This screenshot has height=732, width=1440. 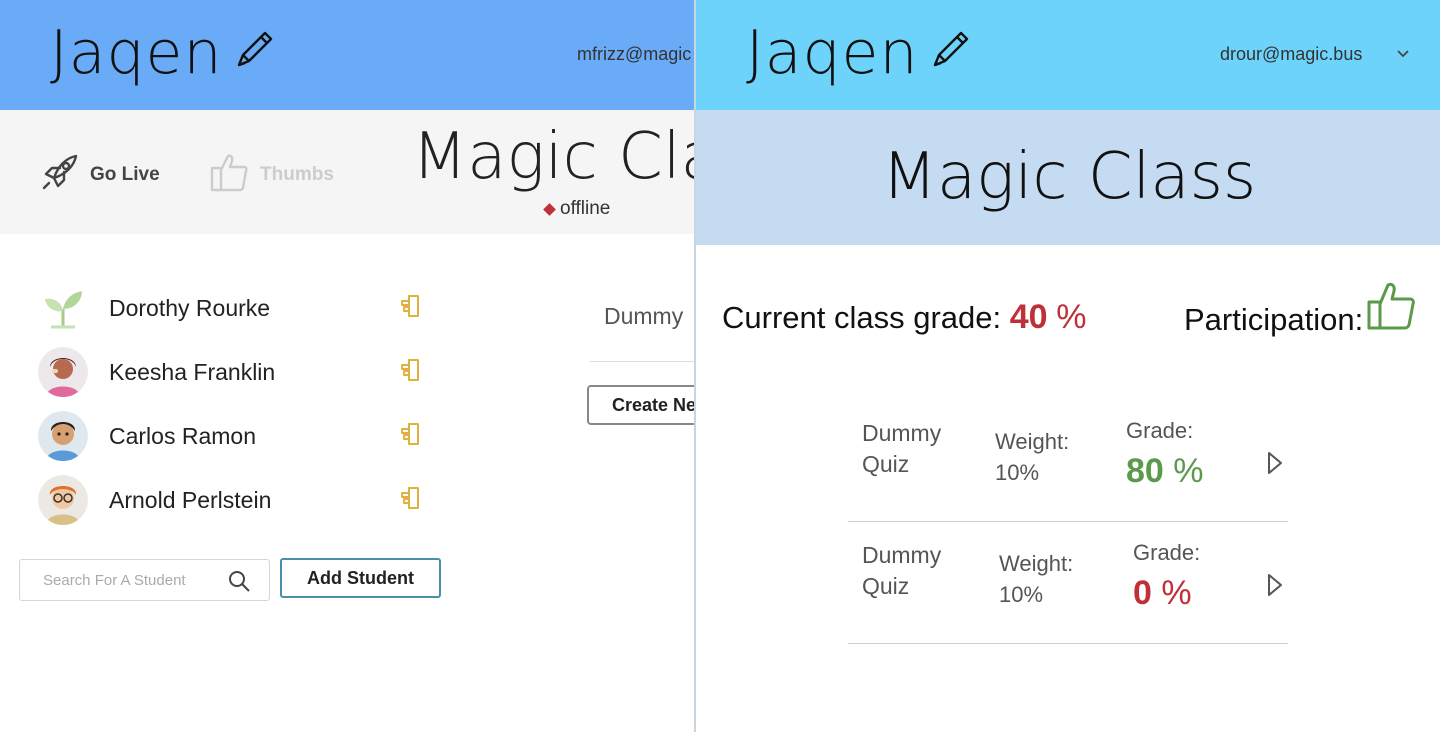 What do you see at coordinates (1274, 319) in the screenshot?
I see `participation-label: Participation:` at bounding box center [1274, 319].